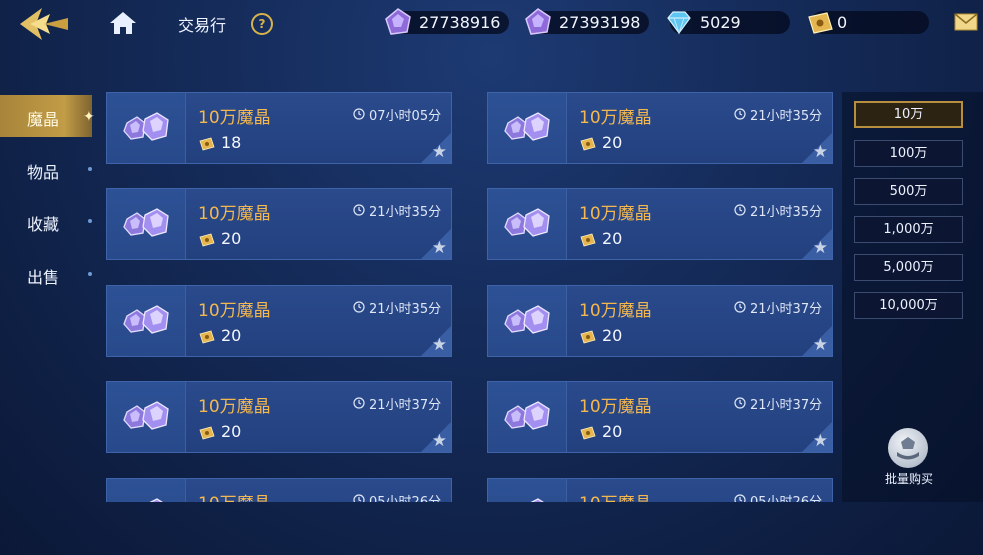  I want to click on back-arrow-icon, so click(44, 24).